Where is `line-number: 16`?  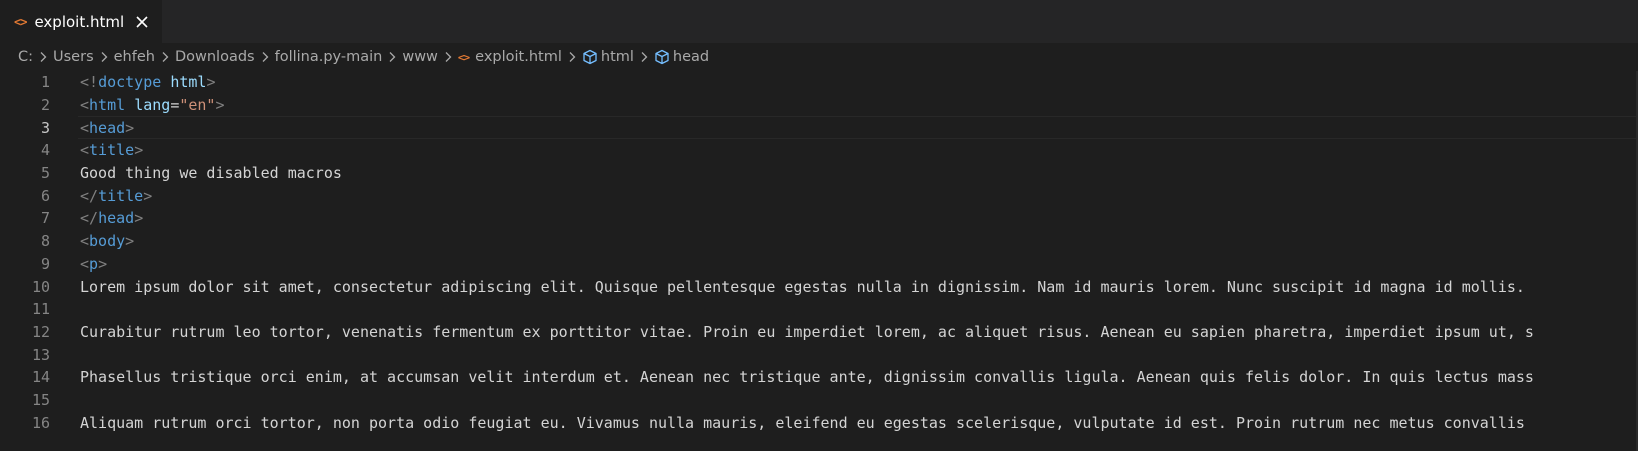 line-number: 16 is located at coordinates (40, 422).